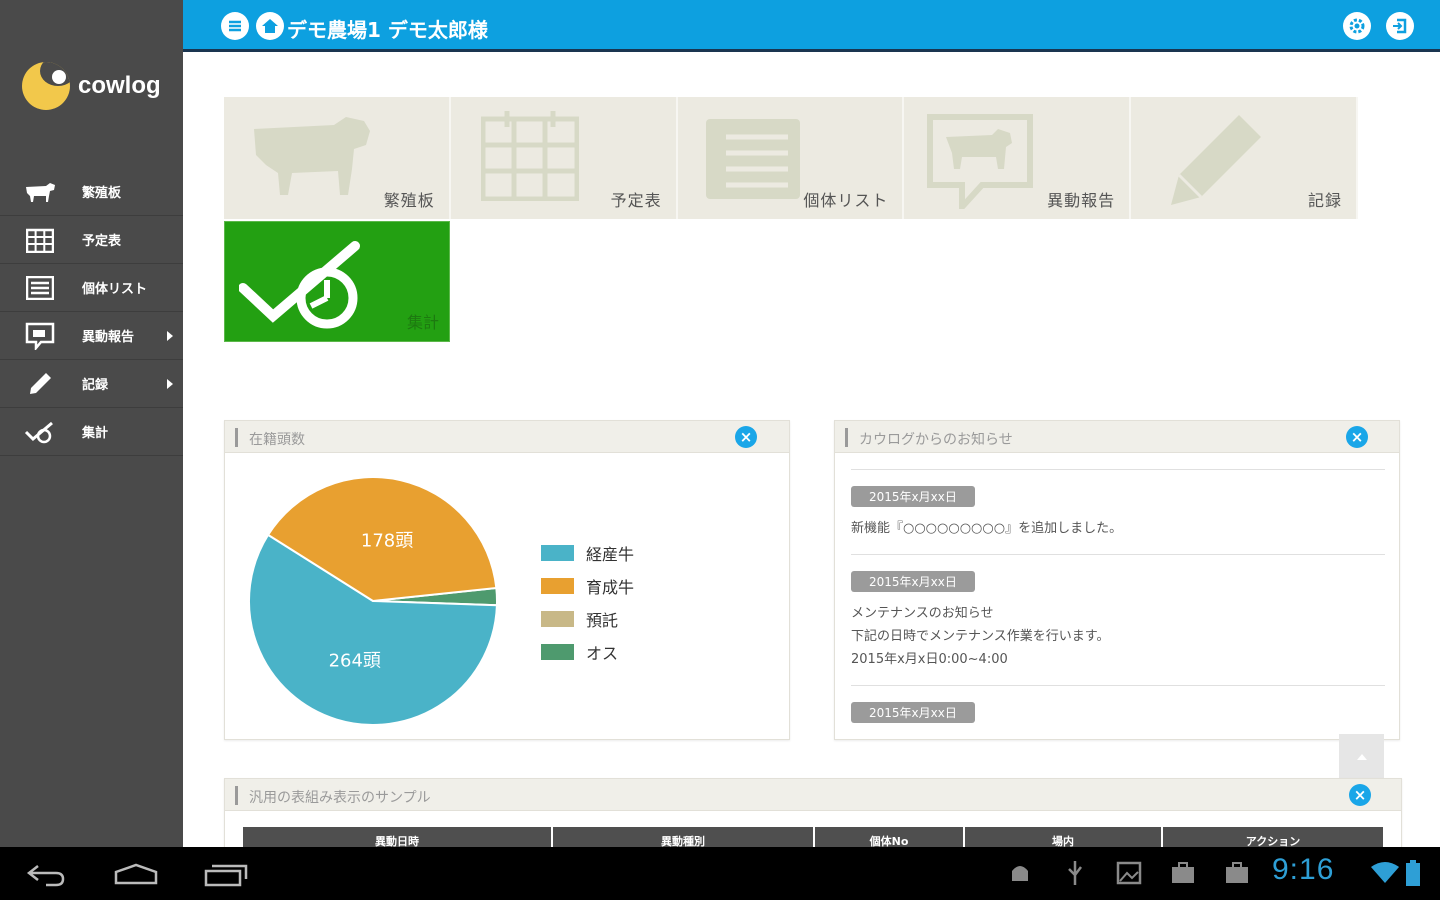  I want to click on scroll-to-top-button, so click(1361, 756).